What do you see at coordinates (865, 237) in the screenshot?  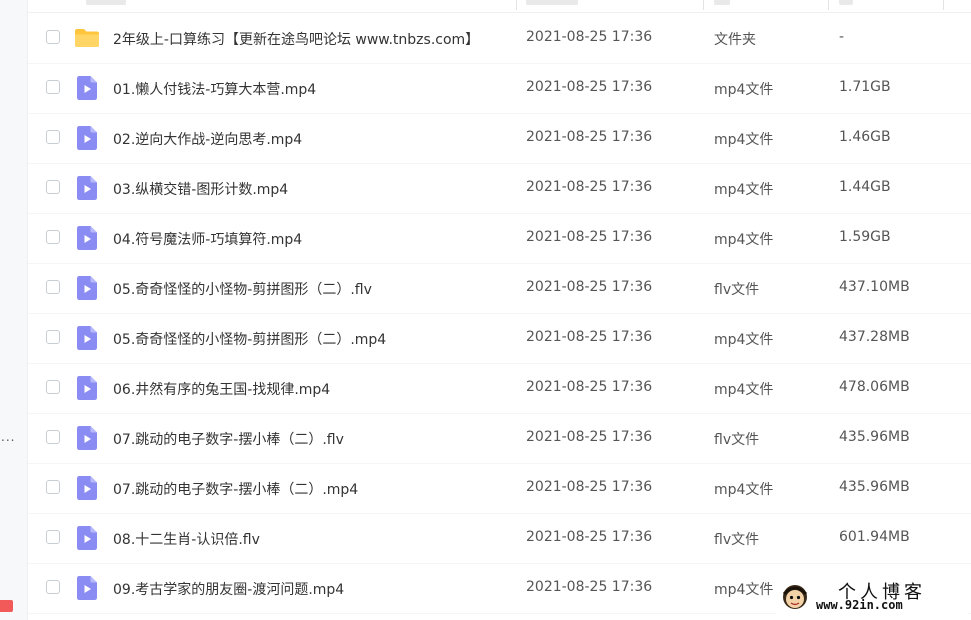 I see `file-size: 1.59GB` at bounding box center [865, 237].